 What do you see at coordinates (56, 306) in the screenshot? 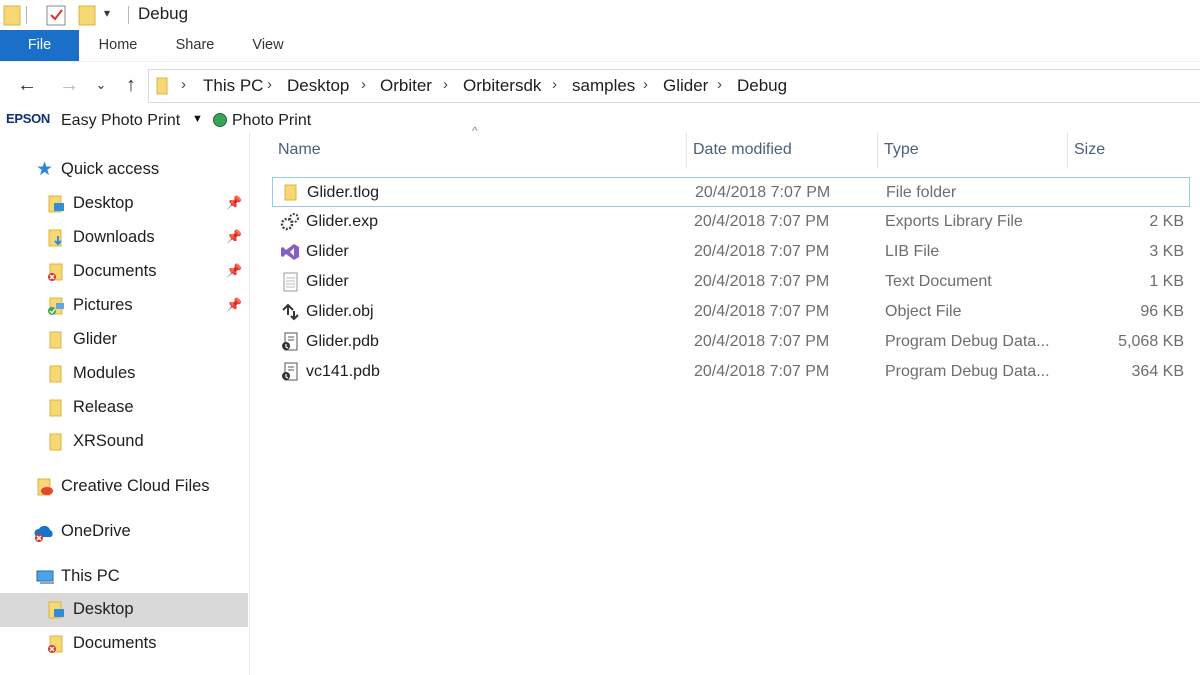
I see `pictures-folder-icon` at bounding box center [56, 306].